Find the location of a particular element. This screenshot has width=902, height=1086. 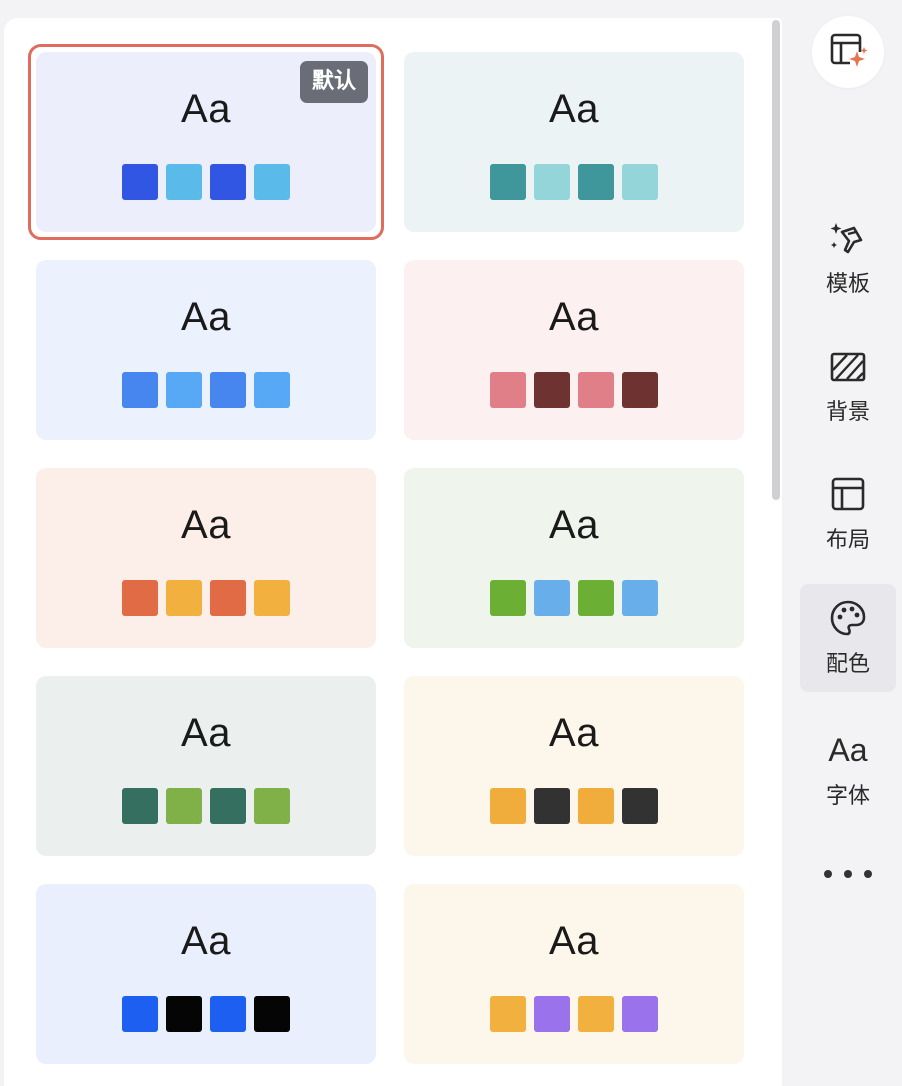

background-hatch-icon is located at coordinates (848, 366).